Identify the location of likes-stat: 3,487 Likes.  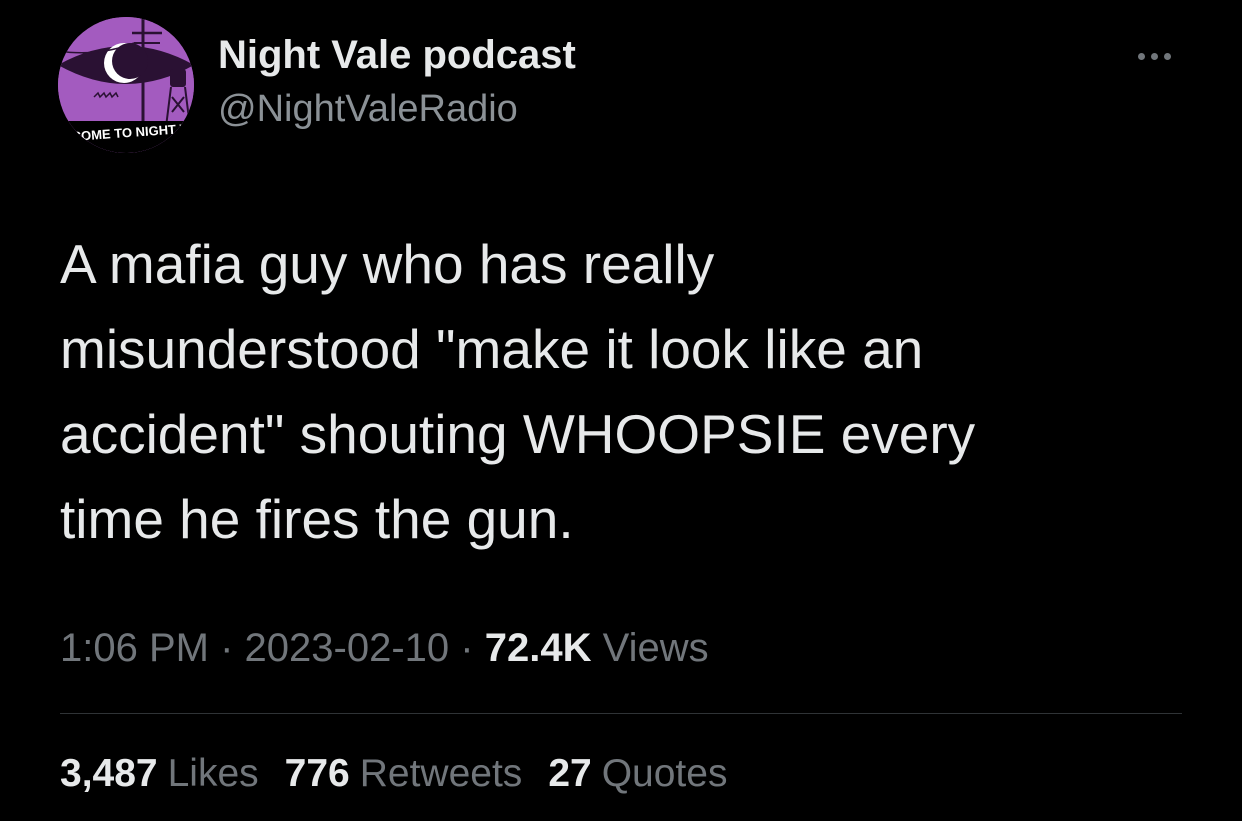
(159, 774).